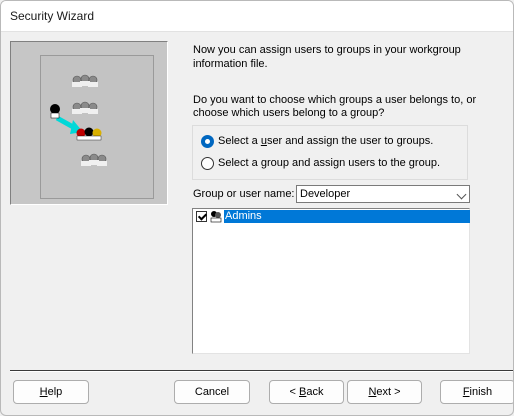 The image size is (514, 416). I want to click on radio-button-unchecked, so click(207, 163).